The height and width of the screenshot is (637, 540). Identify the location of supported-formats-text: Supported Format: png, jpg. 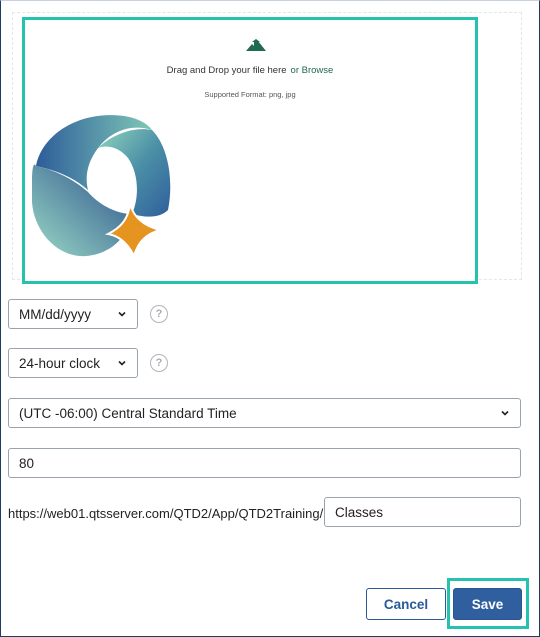
(250, 94).